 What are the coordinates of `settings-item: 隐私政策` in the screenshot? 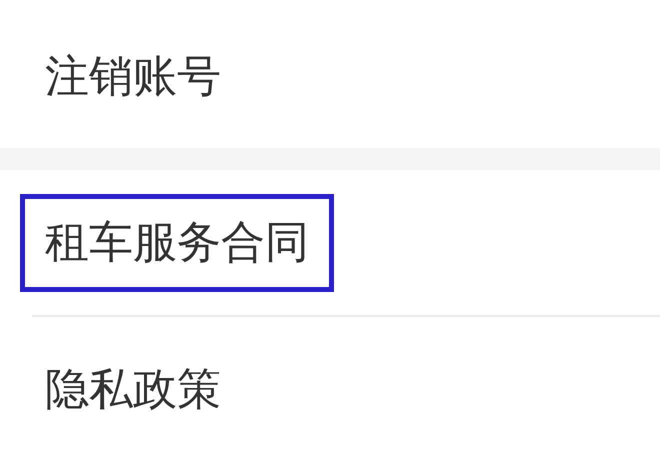 It's located at (133, 389).